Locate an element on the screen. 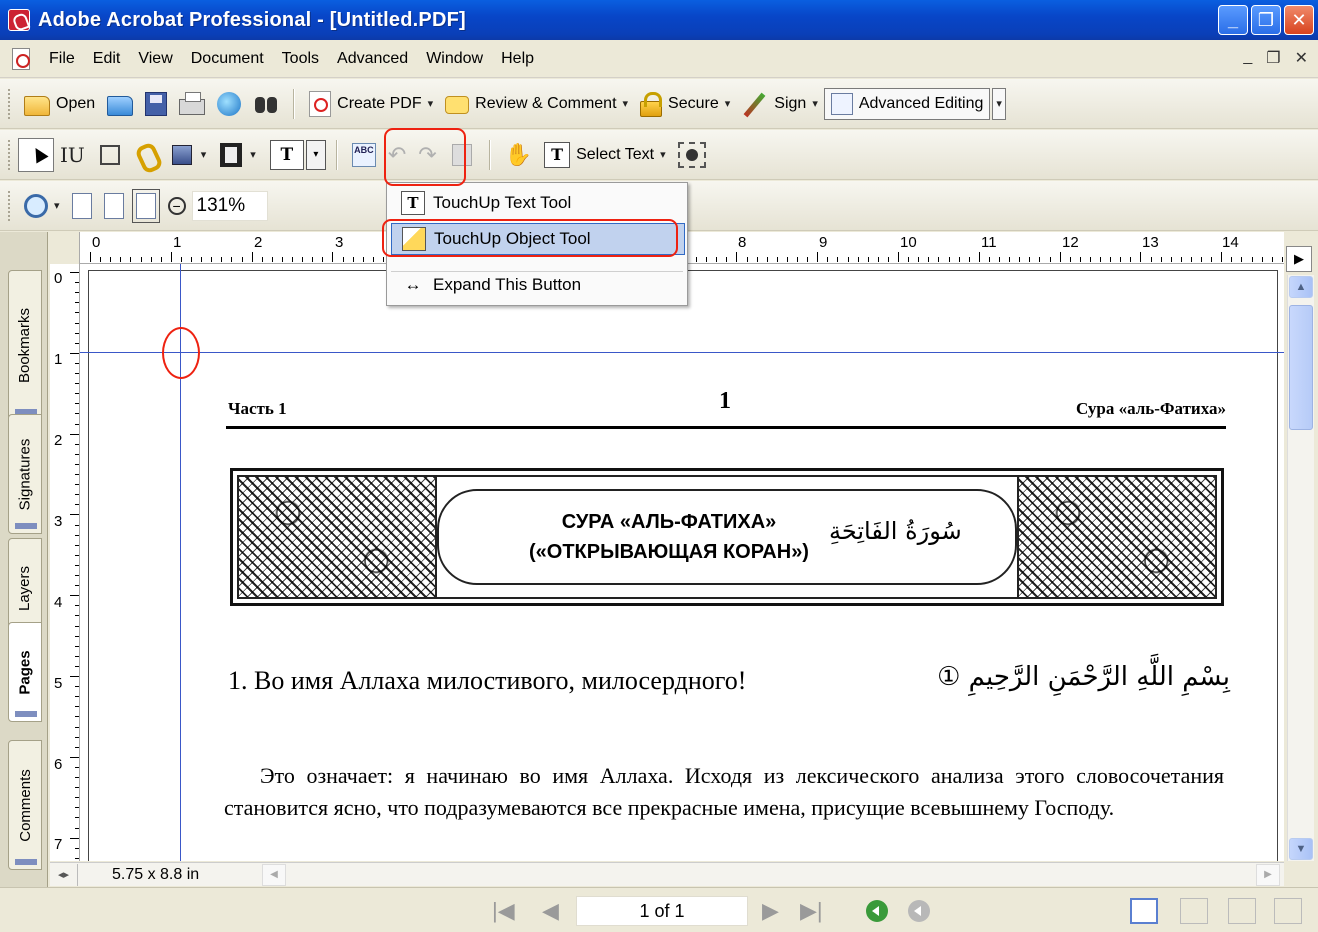 The width and height of the screenshot is (1318, 932). save-button is located at coordinates (156, 104).